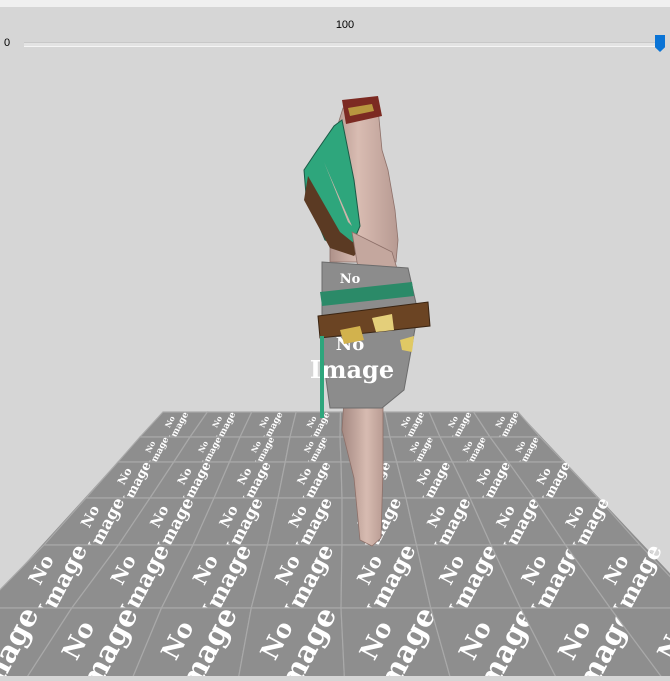 The image size is (670, 681). I want to click on shorts-placeholder-text-1: No, so click(350, 279).